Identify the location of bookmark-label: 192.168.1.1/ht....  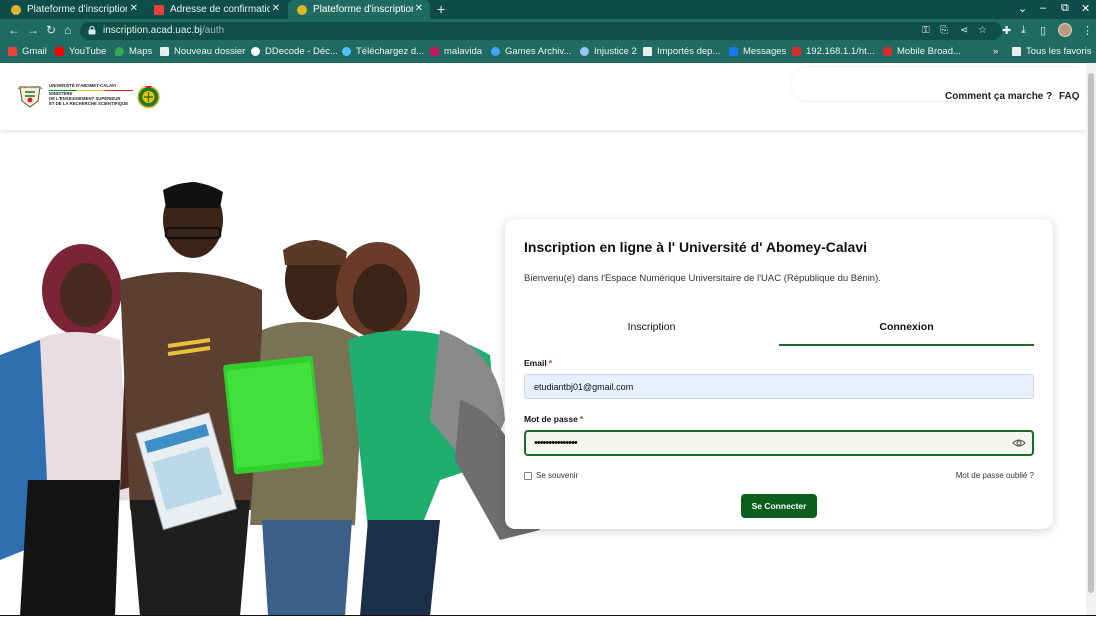
(840, 51).